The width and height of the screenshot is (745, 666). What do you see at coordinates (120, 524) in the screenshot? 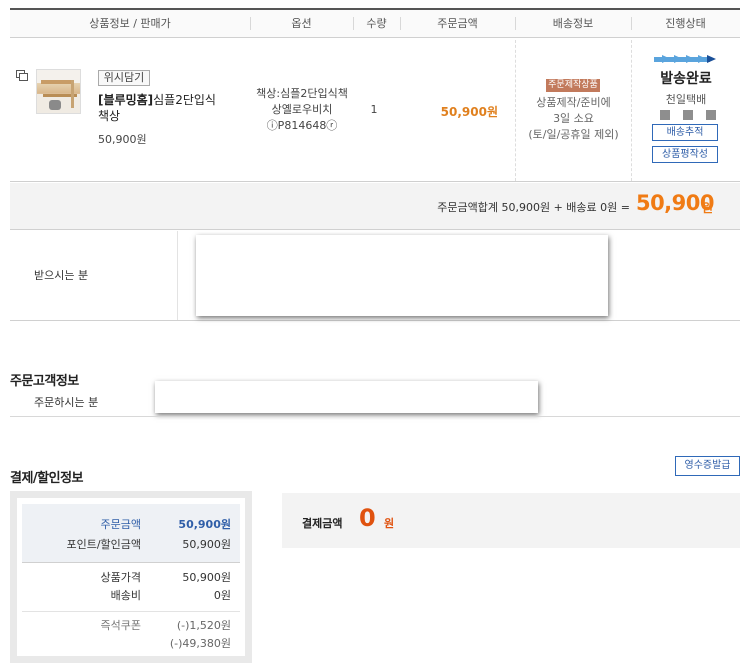
I see `order-amount-label: 주문금액` at bounding box center [120, 524].